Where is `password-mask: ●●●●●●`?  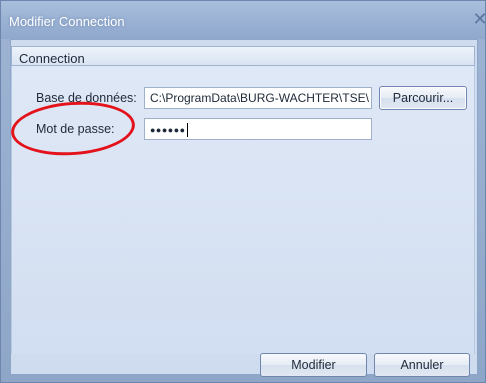 password-mask: ●●●●●● is located at coordinates (168, 130).